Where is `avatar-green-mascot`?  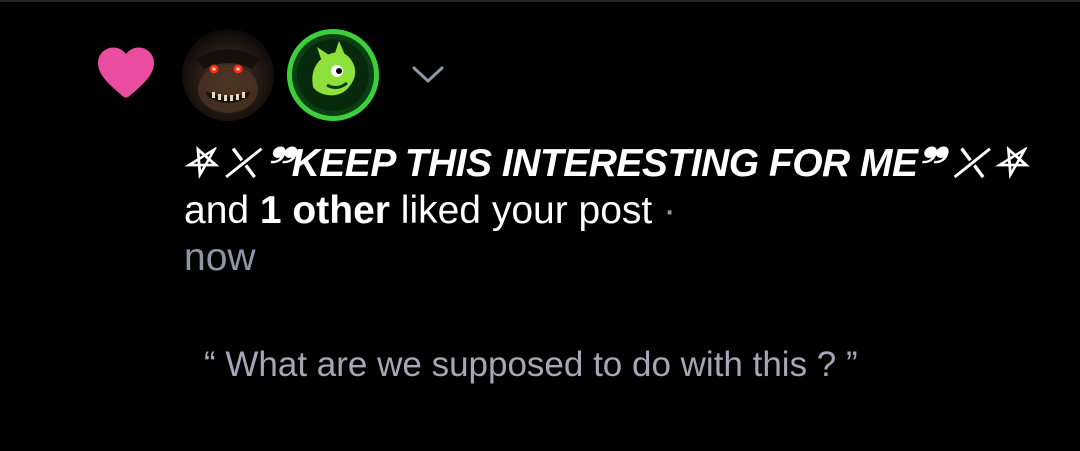
avatar-green-mascot is located at coordinates (333, 75).